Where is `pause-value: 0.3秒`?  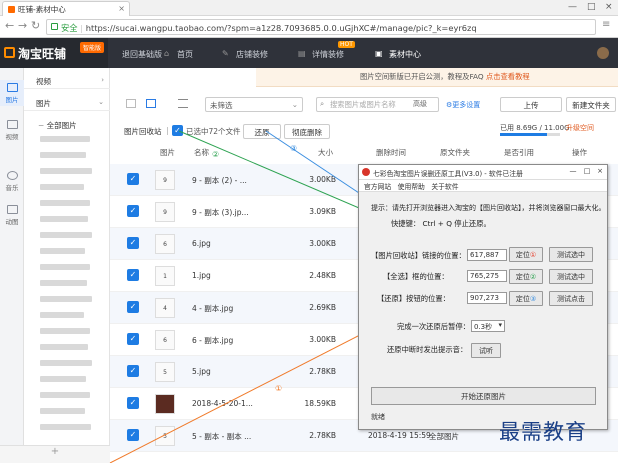 pause-value: 0.3秒 is located at coordinates (483, 327).